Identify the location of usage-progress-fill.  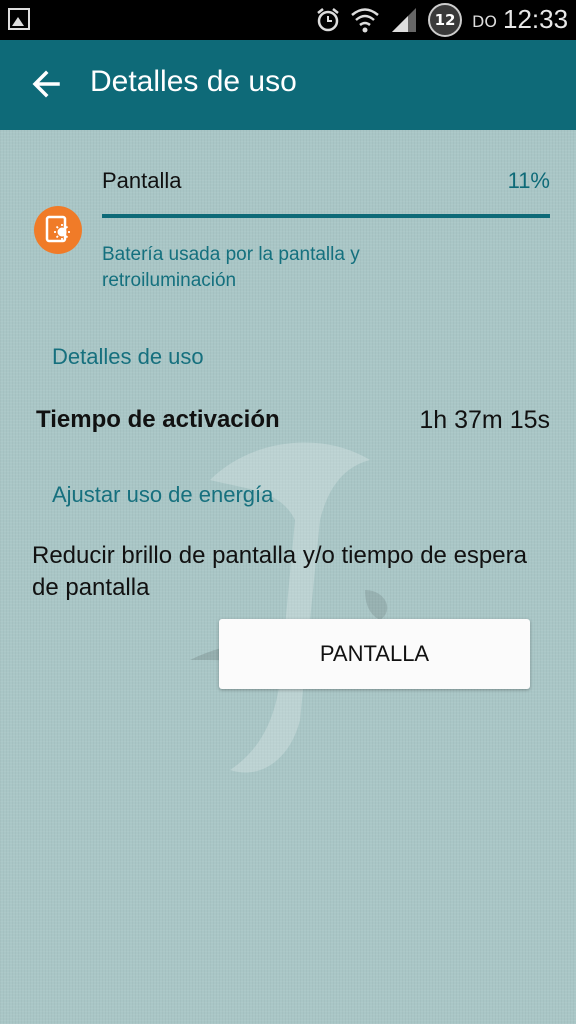
(326, 216).